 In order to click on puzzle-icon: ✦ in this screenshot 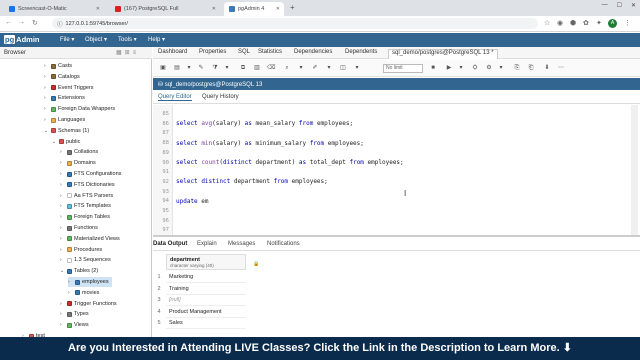, I will do `click(599, 23)`.